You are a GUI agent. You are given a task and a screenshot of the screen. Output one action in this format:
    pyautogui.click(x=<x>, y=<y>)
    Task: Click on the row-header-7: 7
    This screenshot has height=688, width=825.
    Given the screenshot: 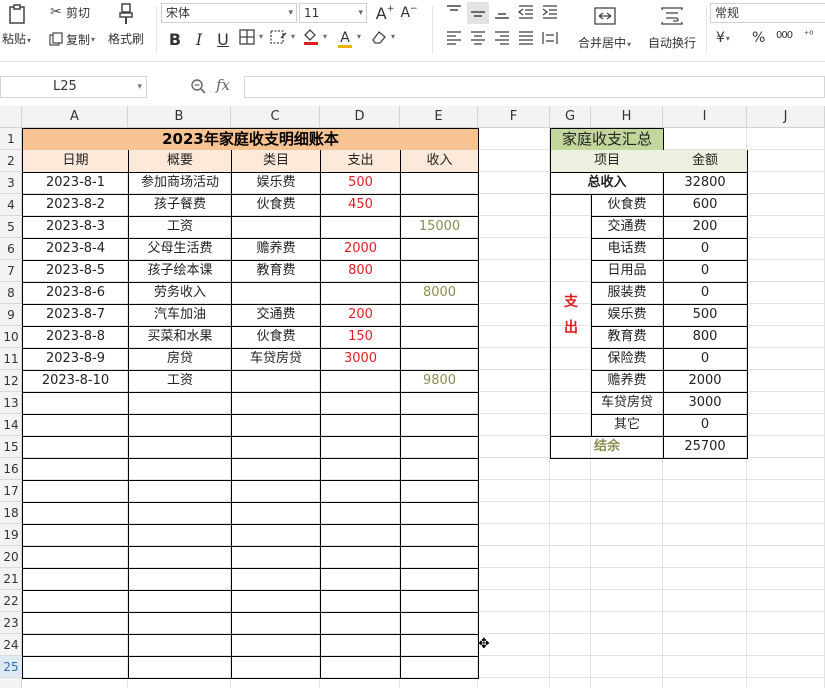 What is the action you would take?
    pyautogui.click(x=11, y=271)
    